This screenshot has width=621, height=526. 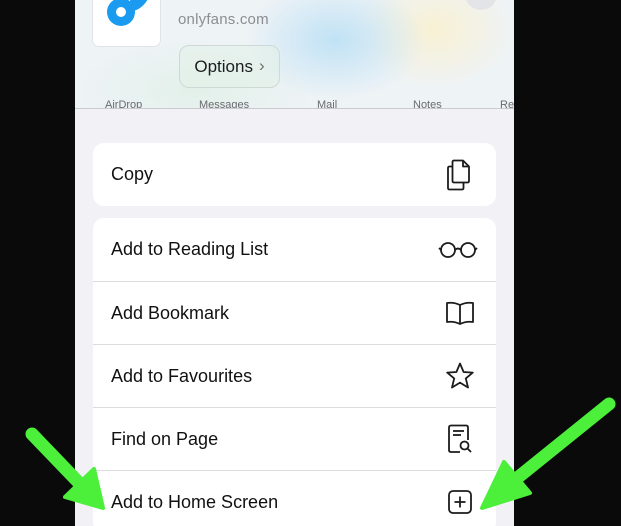 I want to click on share-target-messages: Messages, so click(x=224, y=103).